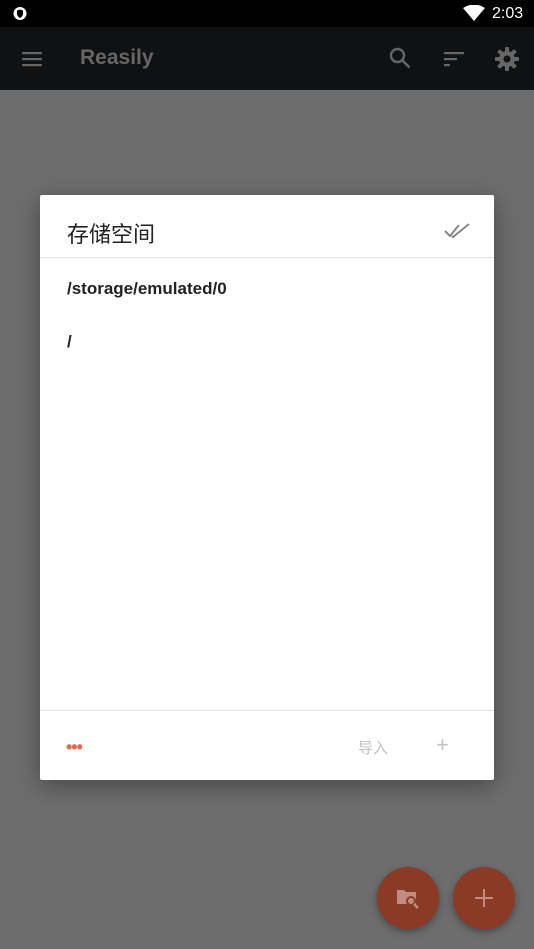 The image size is (534, 949). I want to click on wifi-icon, so click(474, 13).